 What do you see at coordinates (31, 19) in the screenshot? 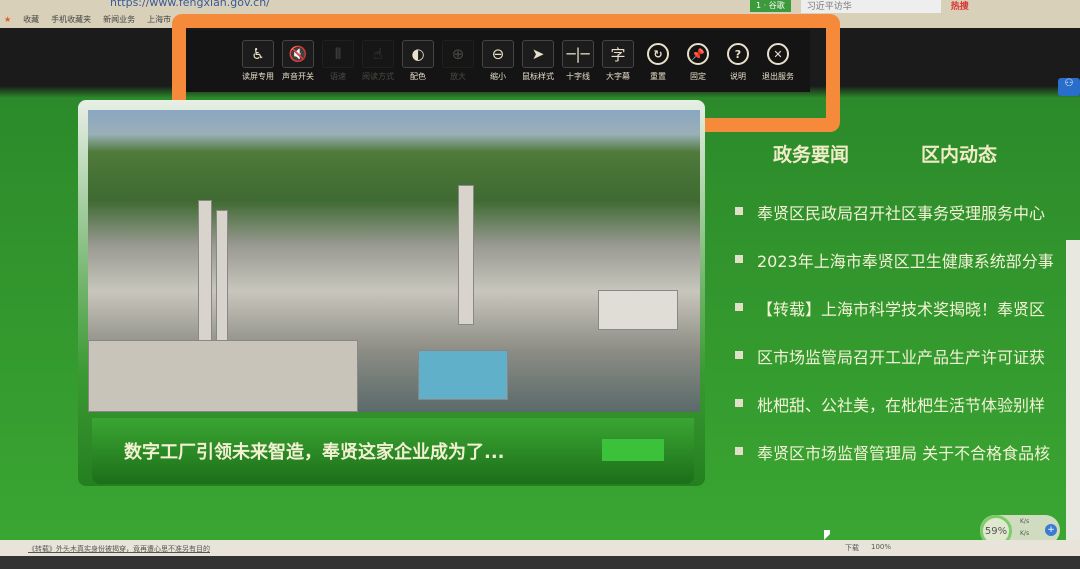
I see `bookmark: 收藏` at bounding box center [31, 19].